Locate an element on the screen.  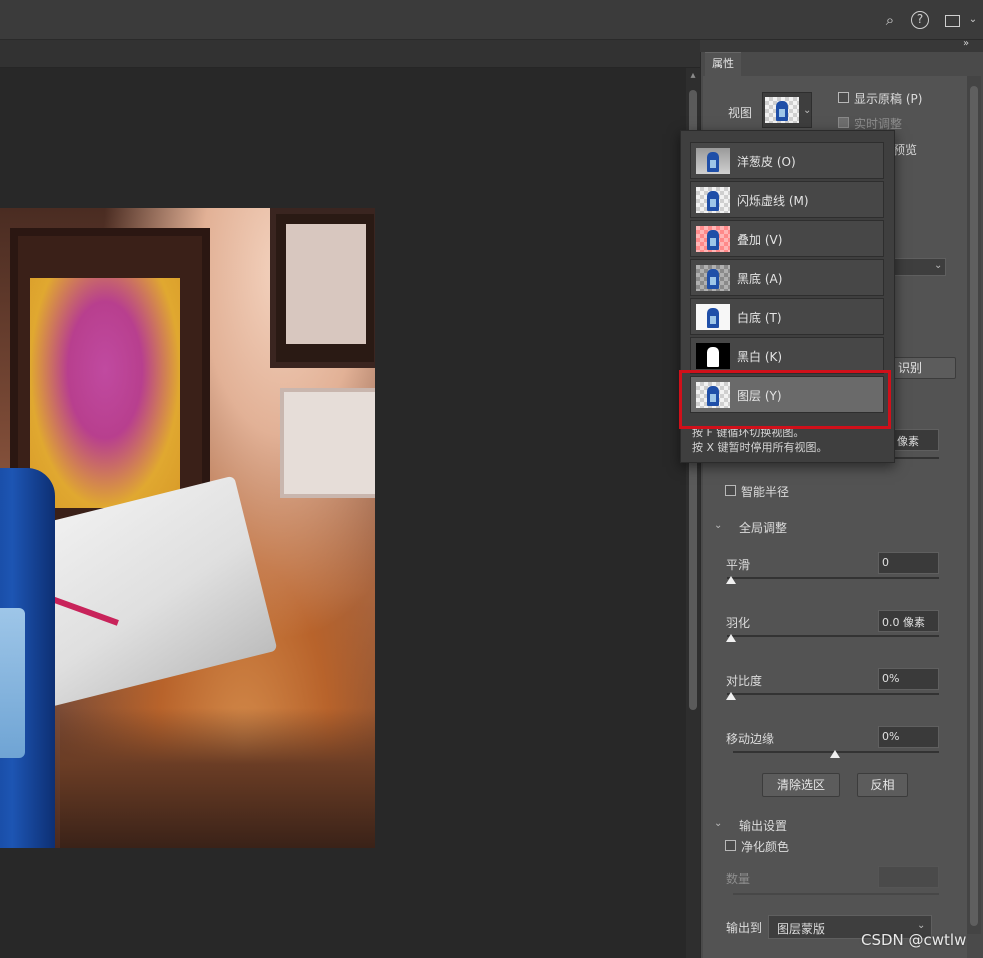
smooth-input: 0 is located at coordinates (908, 563).